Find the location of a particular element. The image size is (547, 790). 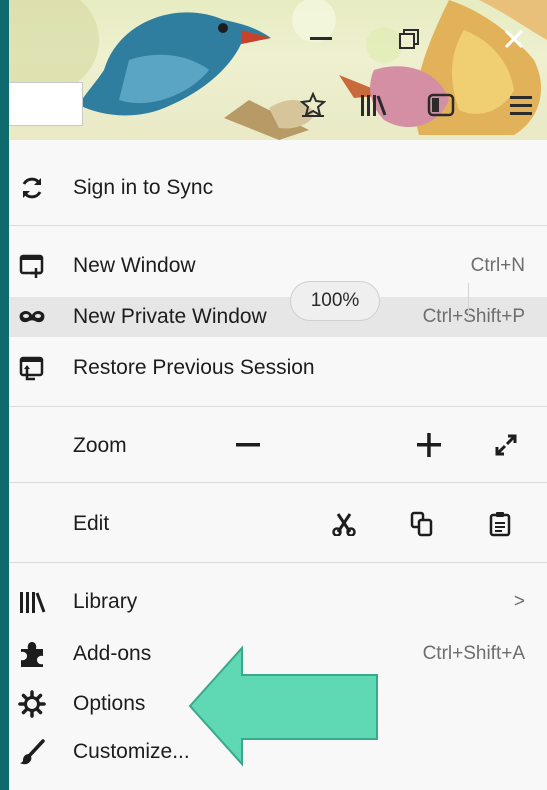

annotation-arrow is located at coordinates (283, 706).